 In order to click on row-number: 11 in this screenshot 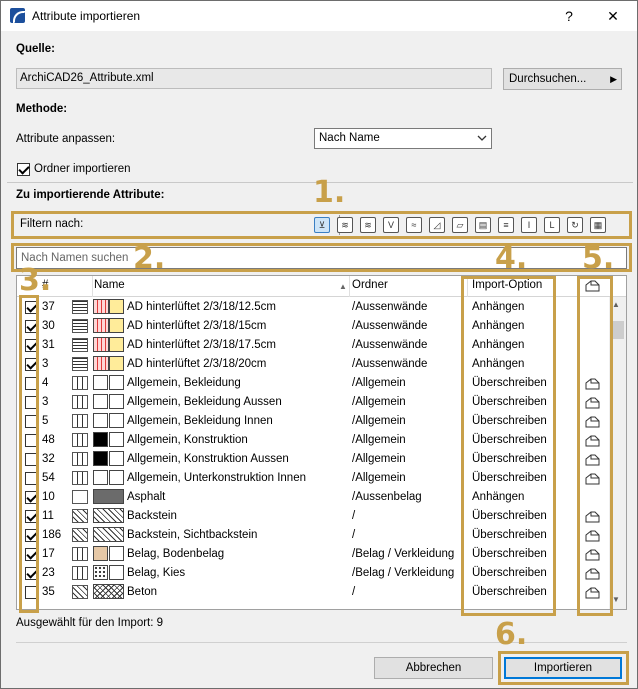, I will do `click(48, 516)`.